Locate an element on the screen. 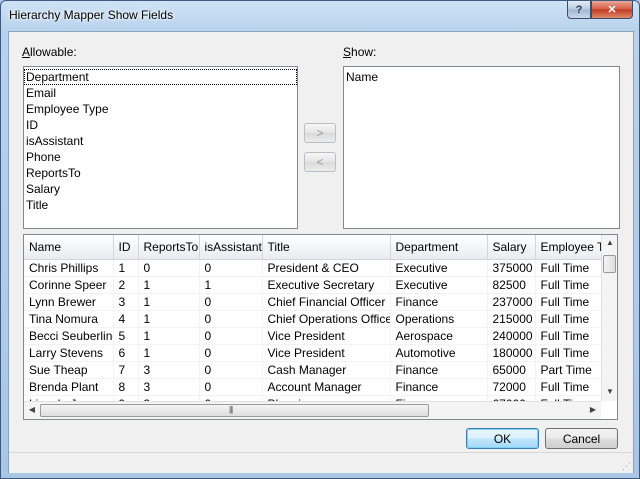  list-item: ReportsTo is located at coordinates (160, 173).